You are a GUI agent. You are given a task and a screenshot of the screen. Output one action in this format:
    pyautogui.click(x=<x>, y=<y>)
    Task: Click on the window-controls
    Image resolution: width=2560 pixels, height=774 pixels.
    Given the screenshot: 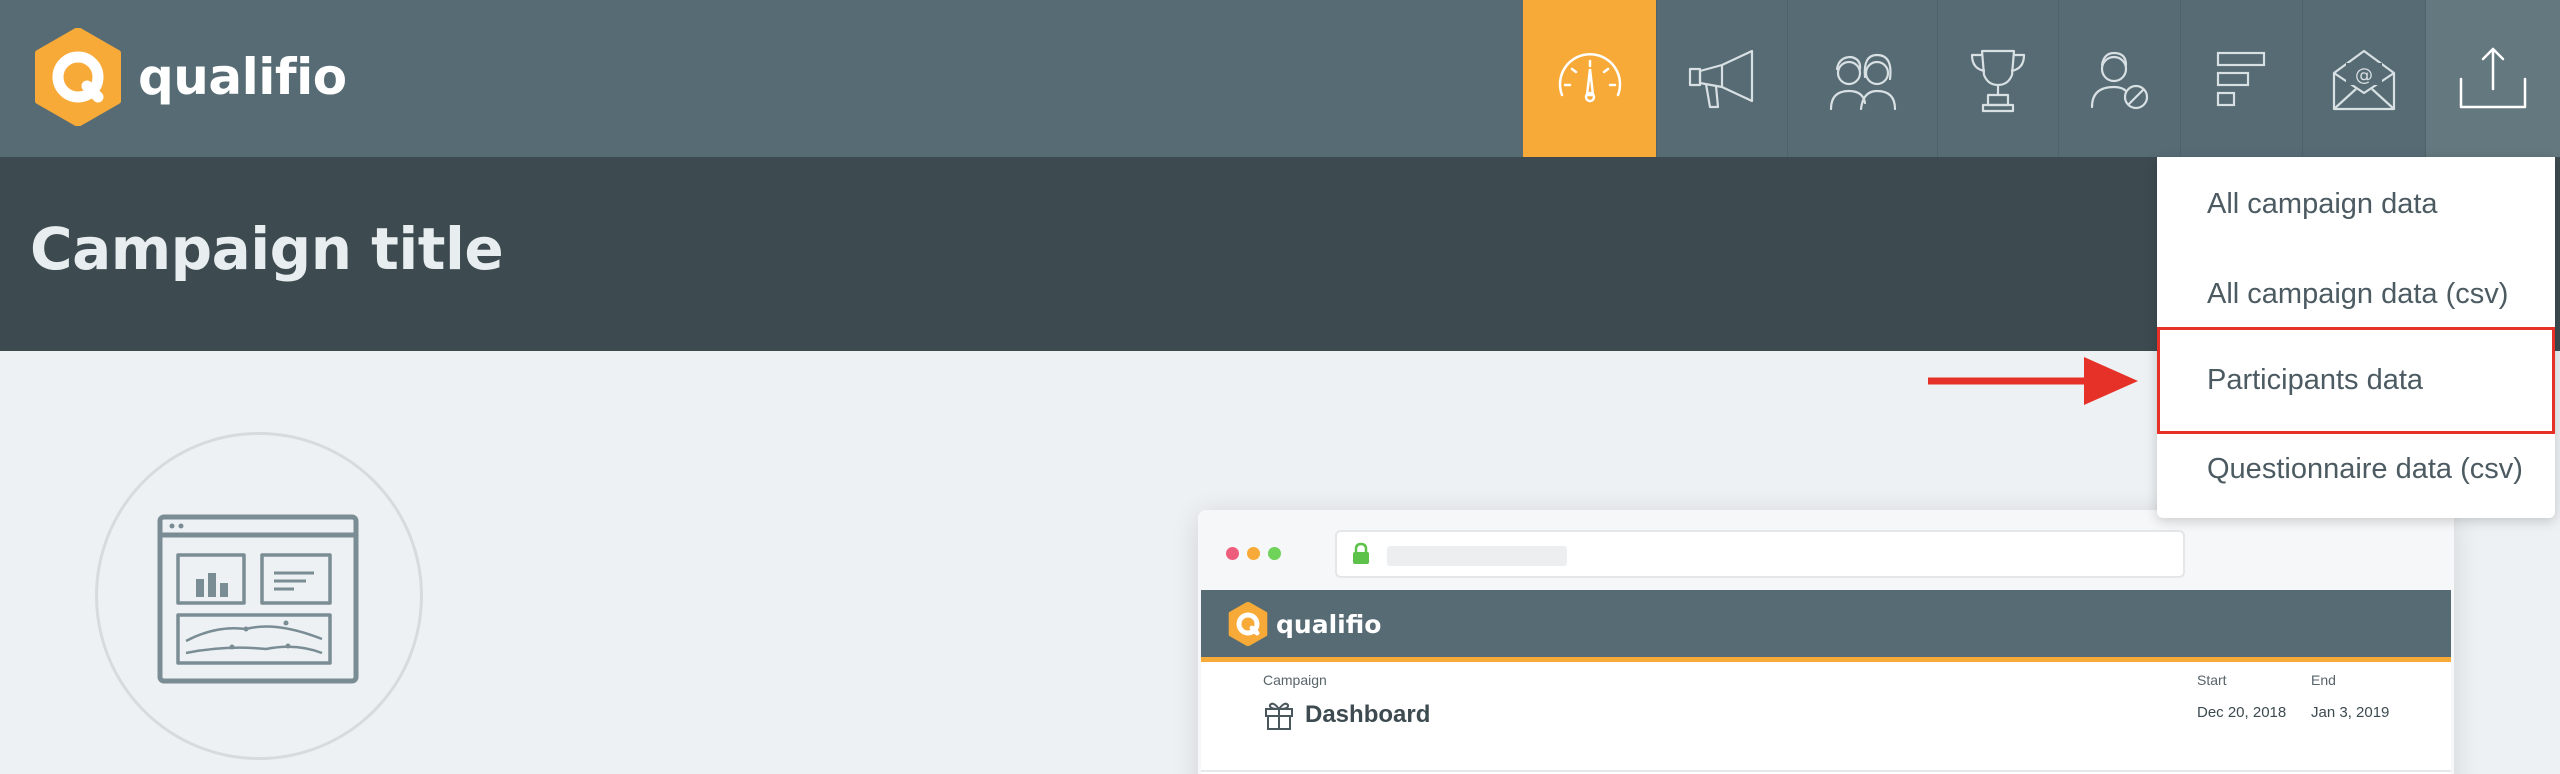 What is the action you would take?
    pyautogui.click(x=1253, y=553)
    